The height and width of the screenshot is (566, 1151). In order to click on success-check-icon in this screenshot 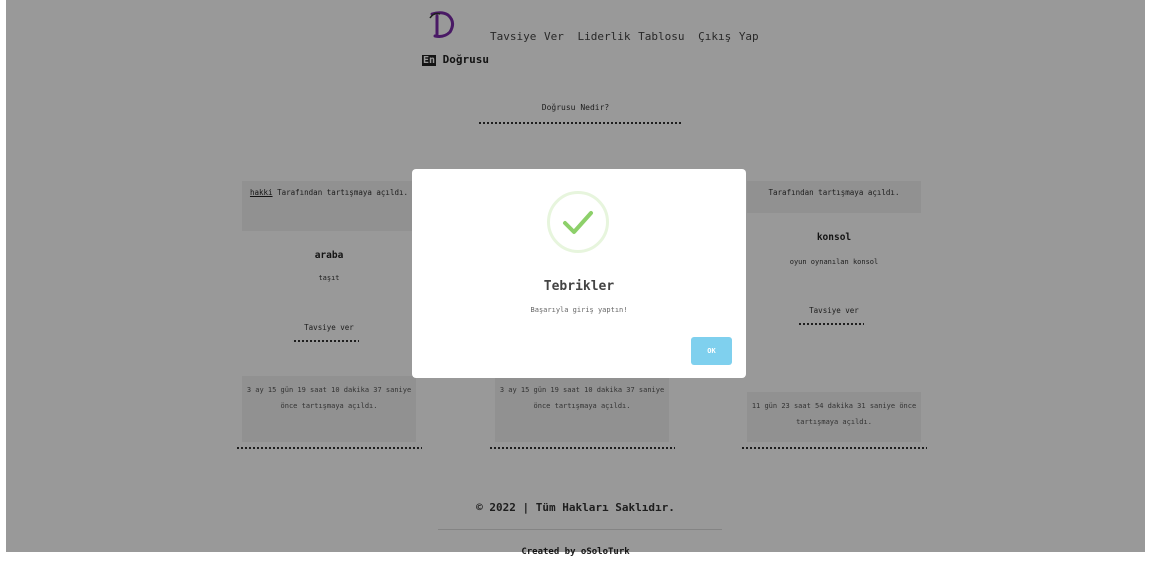, I will do `click(578, 222)`.